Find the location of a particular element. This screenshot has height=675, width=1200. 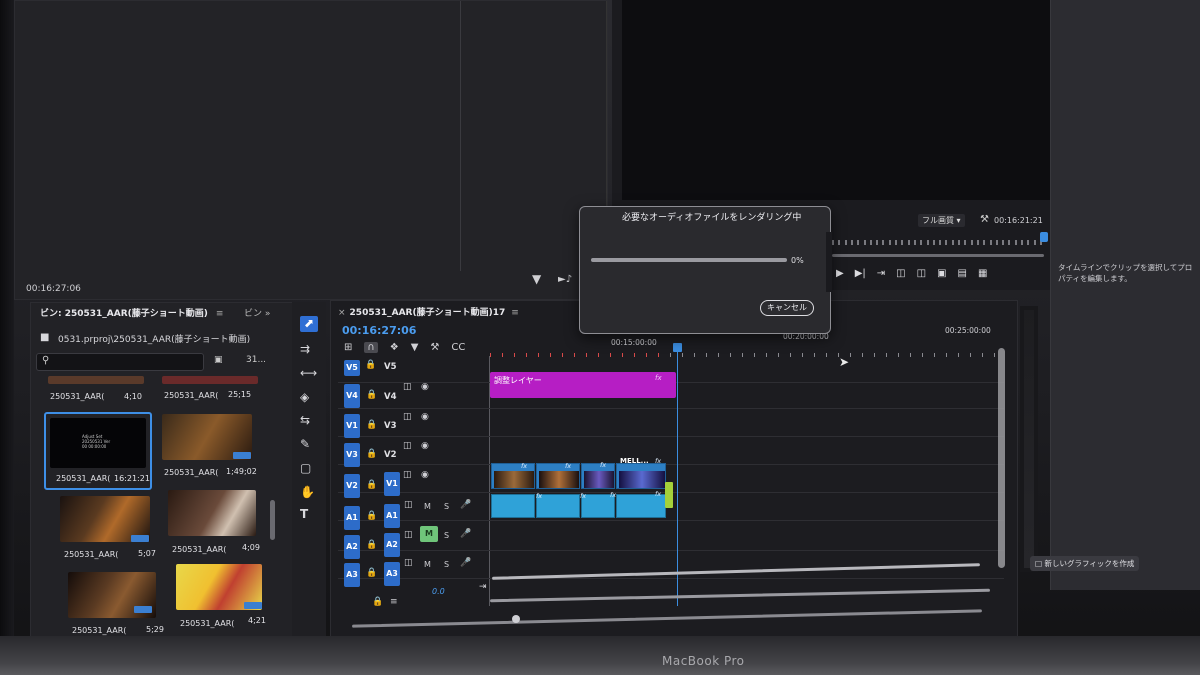

vr-icon: ▦ is located at coordinates (982, 273).